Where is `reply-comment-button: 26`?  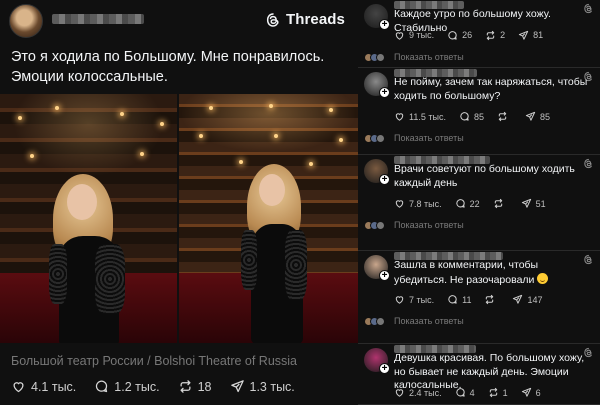
reply-comment-button: 26 is located at coordinates (459, 35).